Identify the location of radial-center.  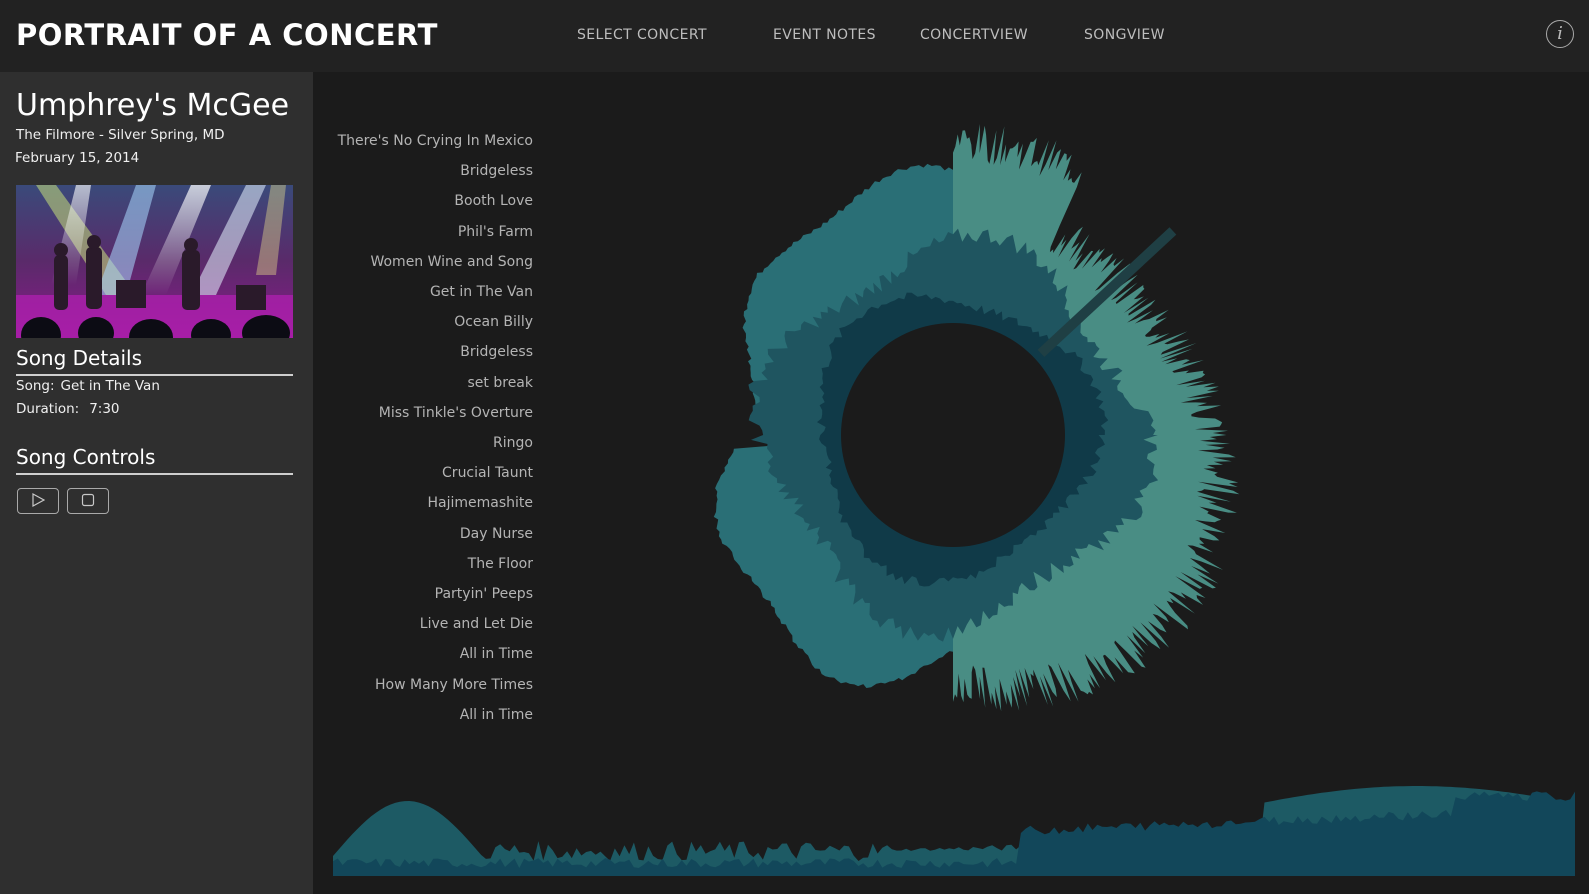
(953, 435).